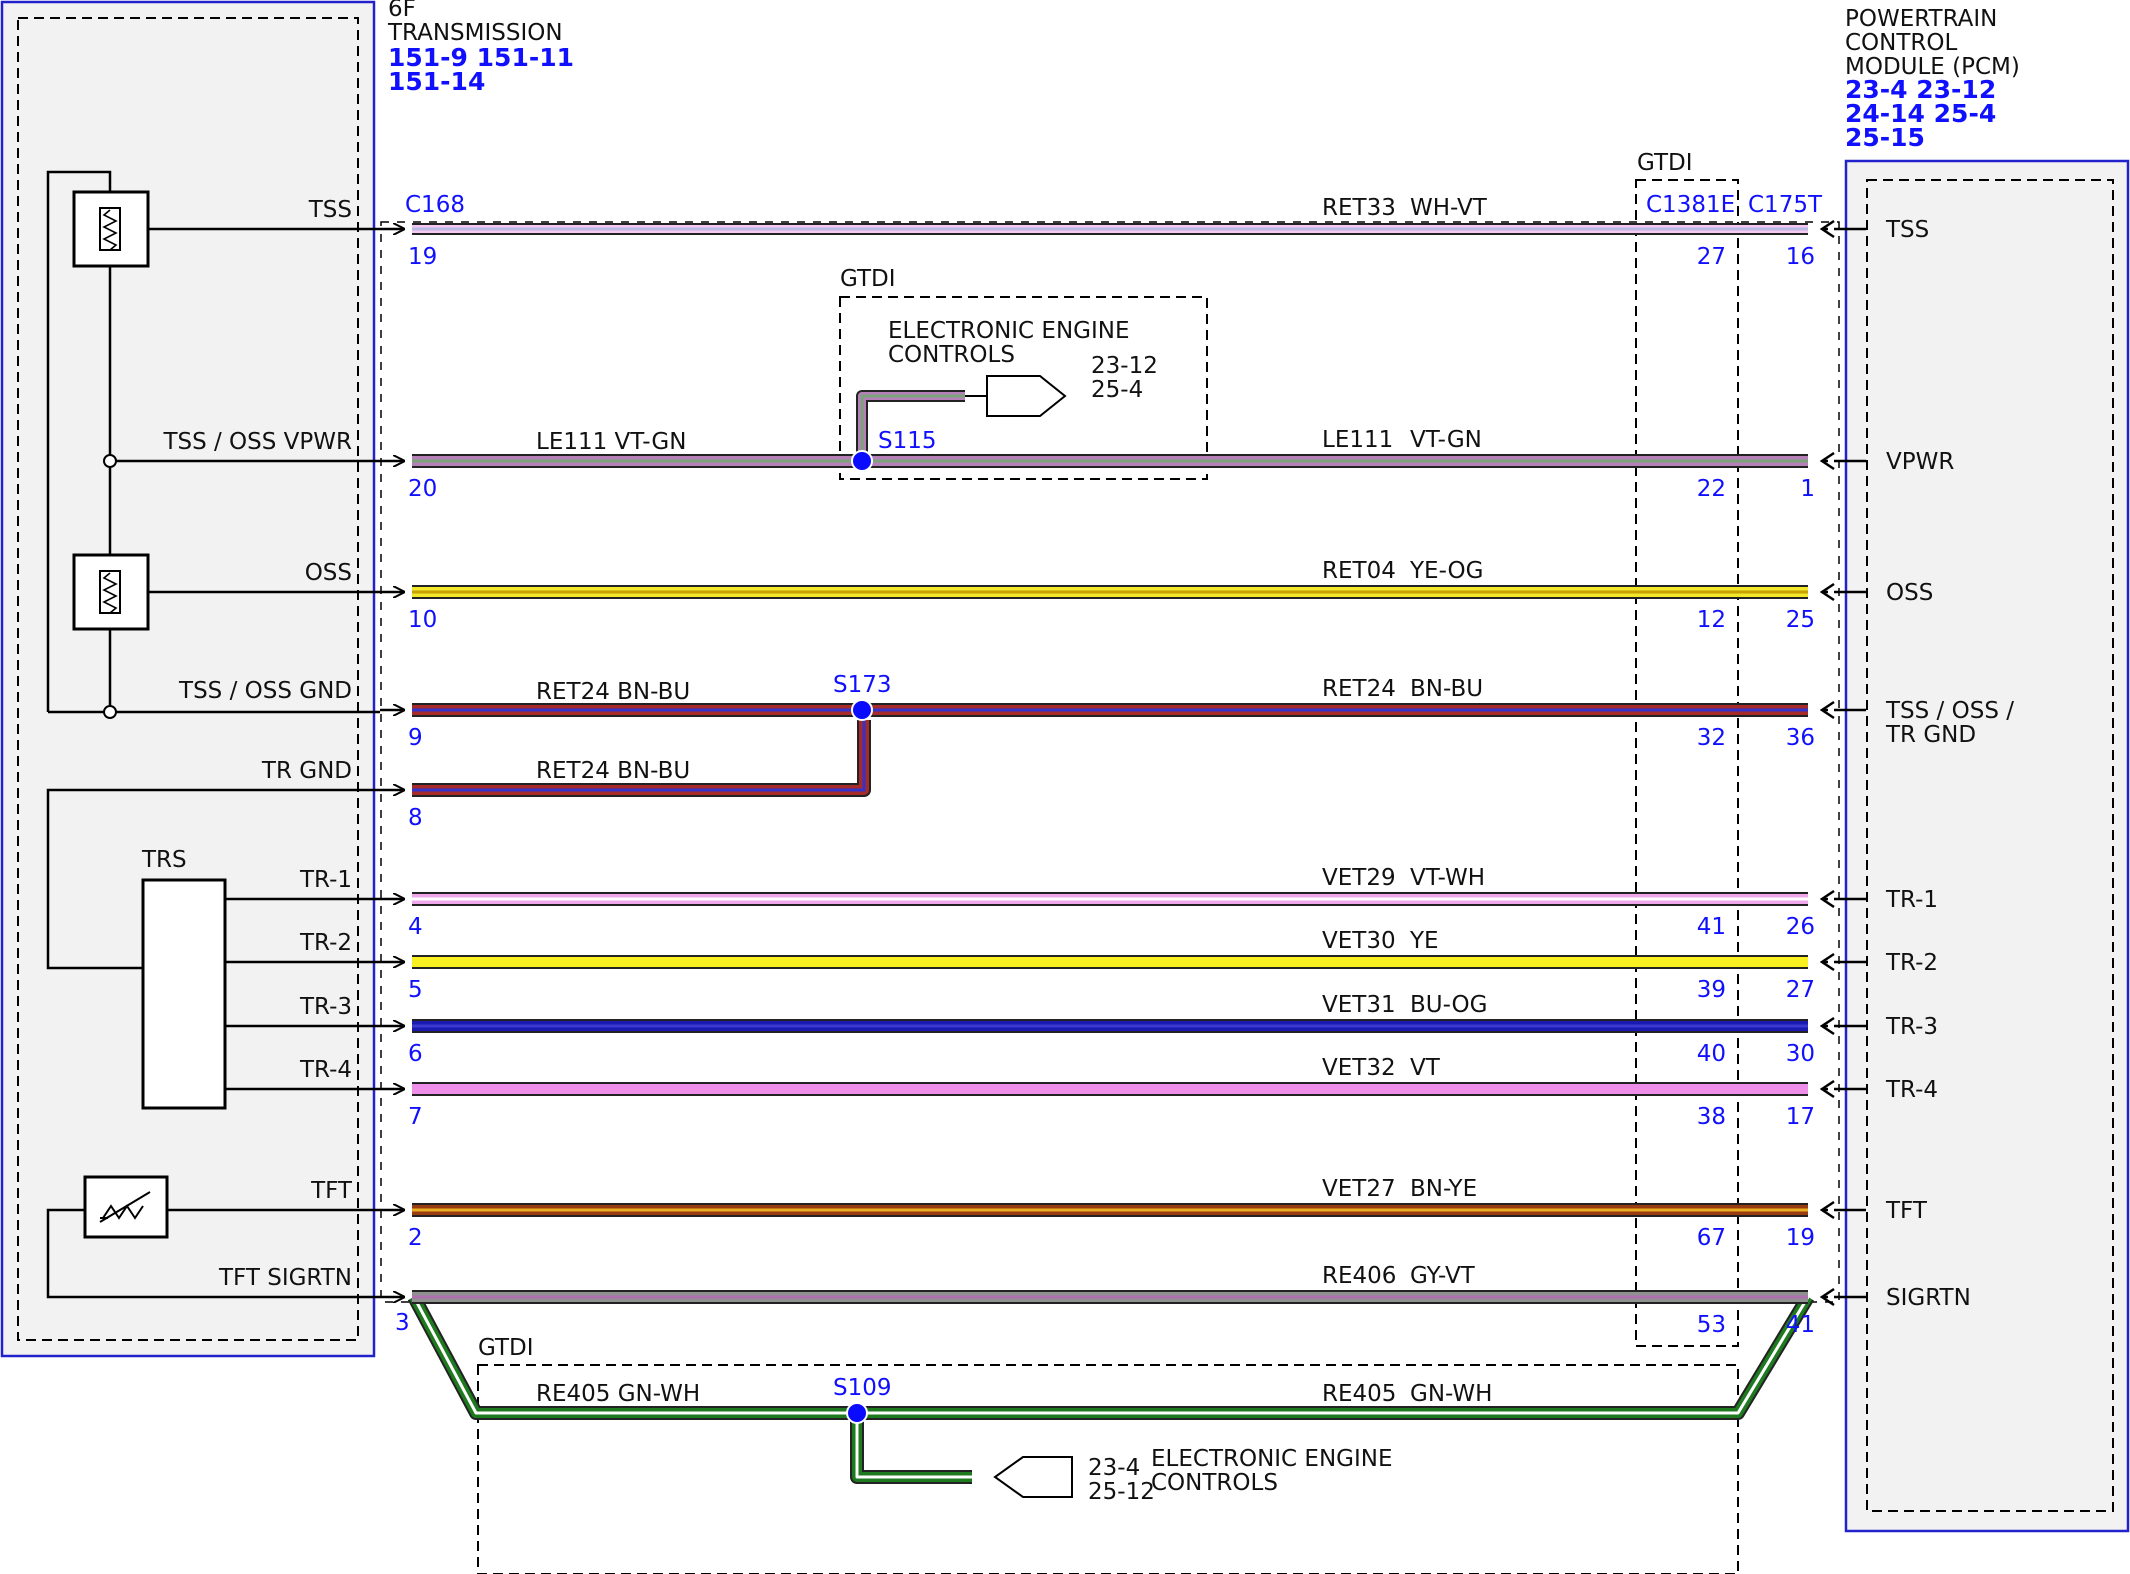  Describe the element at coordinates (1711, 990) in the screenshot. I see `pin-c1381e-tr2: 39` at that location.